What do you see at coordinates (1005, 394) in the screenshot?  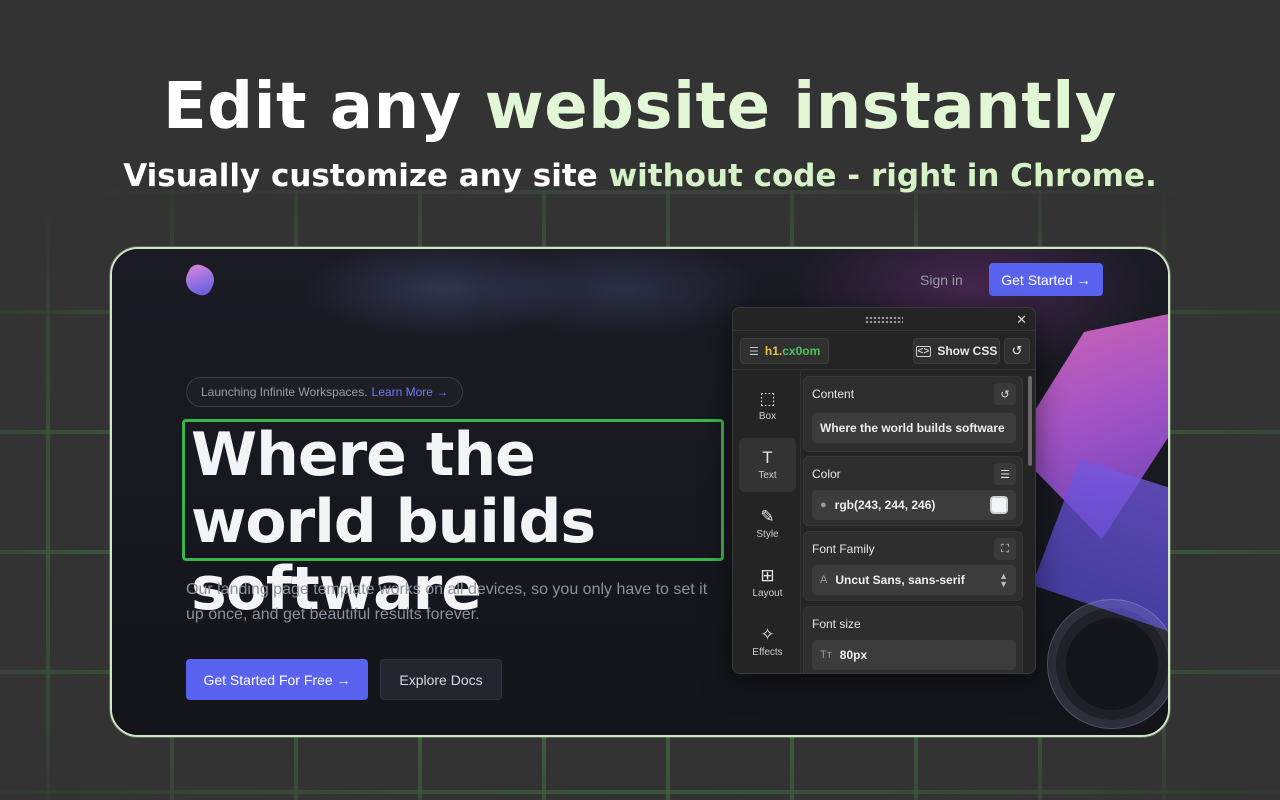 I see `reset-content-icon: ↺` at bounding box center [1005, 394].